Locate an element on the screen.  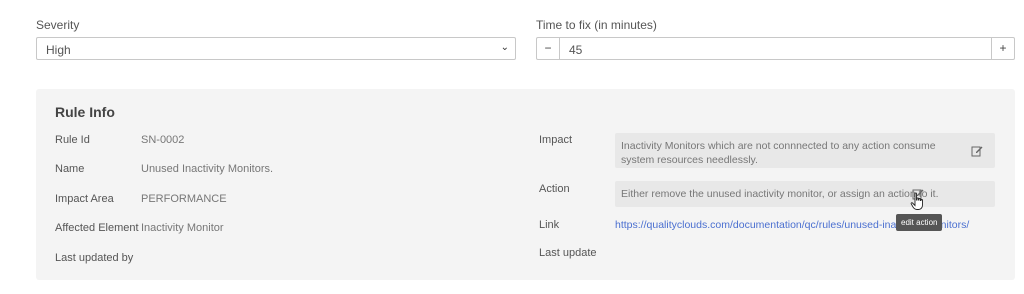
chevron-down-icon: ⌄ is located at coordinates (504, 47).